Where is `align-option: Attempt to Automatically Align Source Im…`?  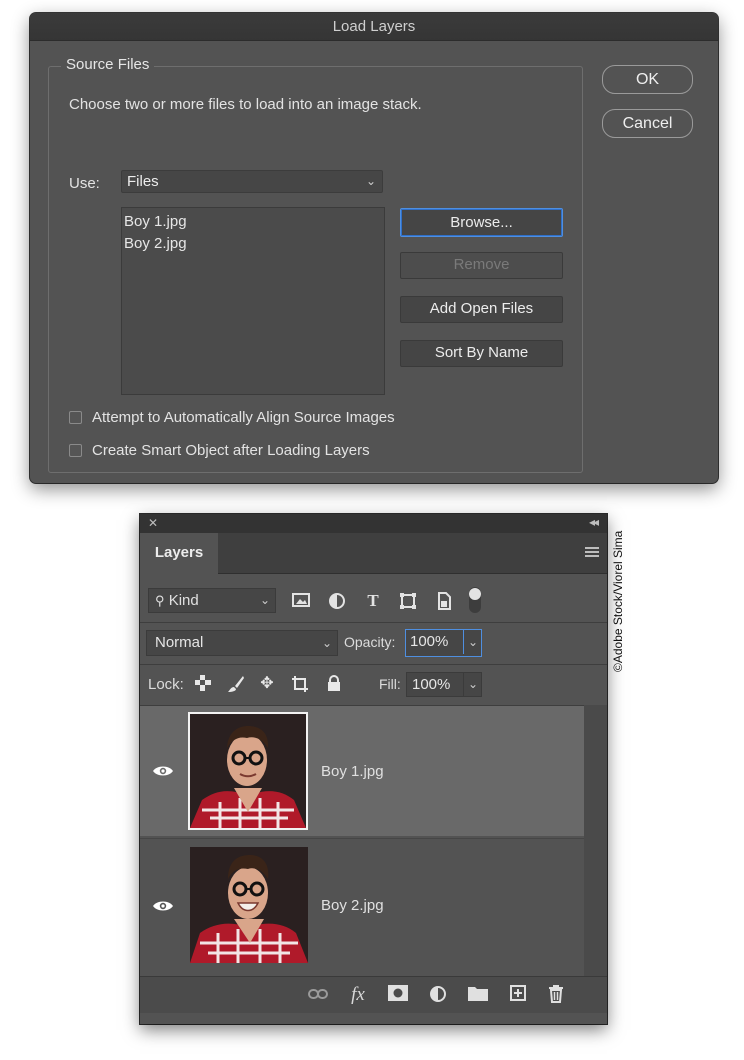 align-option: Attempt to Automatically Align Source Im… is located at coordinates (232, 417).